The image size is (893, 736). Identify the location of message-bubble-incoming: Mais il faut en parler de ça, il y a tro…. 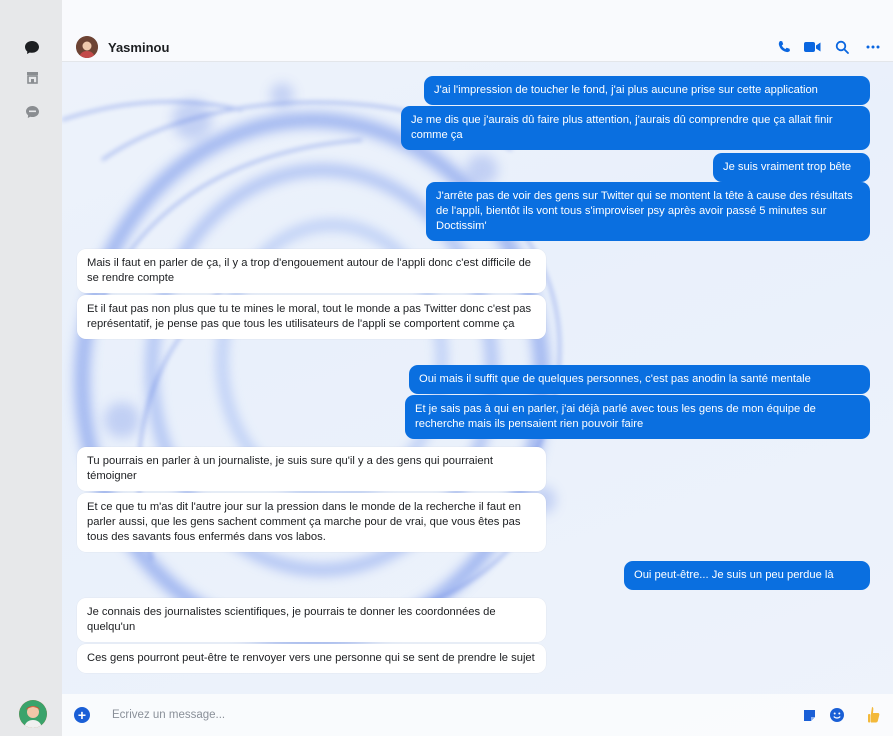
(311, 271).